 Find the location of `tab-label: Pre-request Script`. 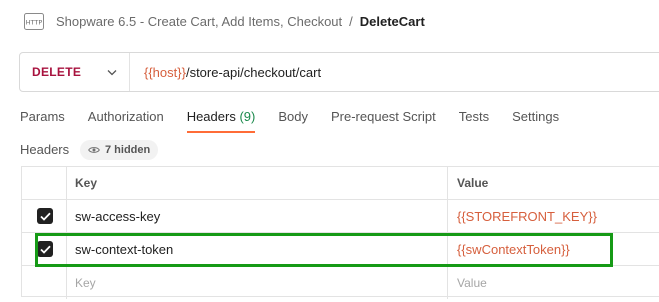

tab-label: Pre-request Script is located at coordinates (383, 116).